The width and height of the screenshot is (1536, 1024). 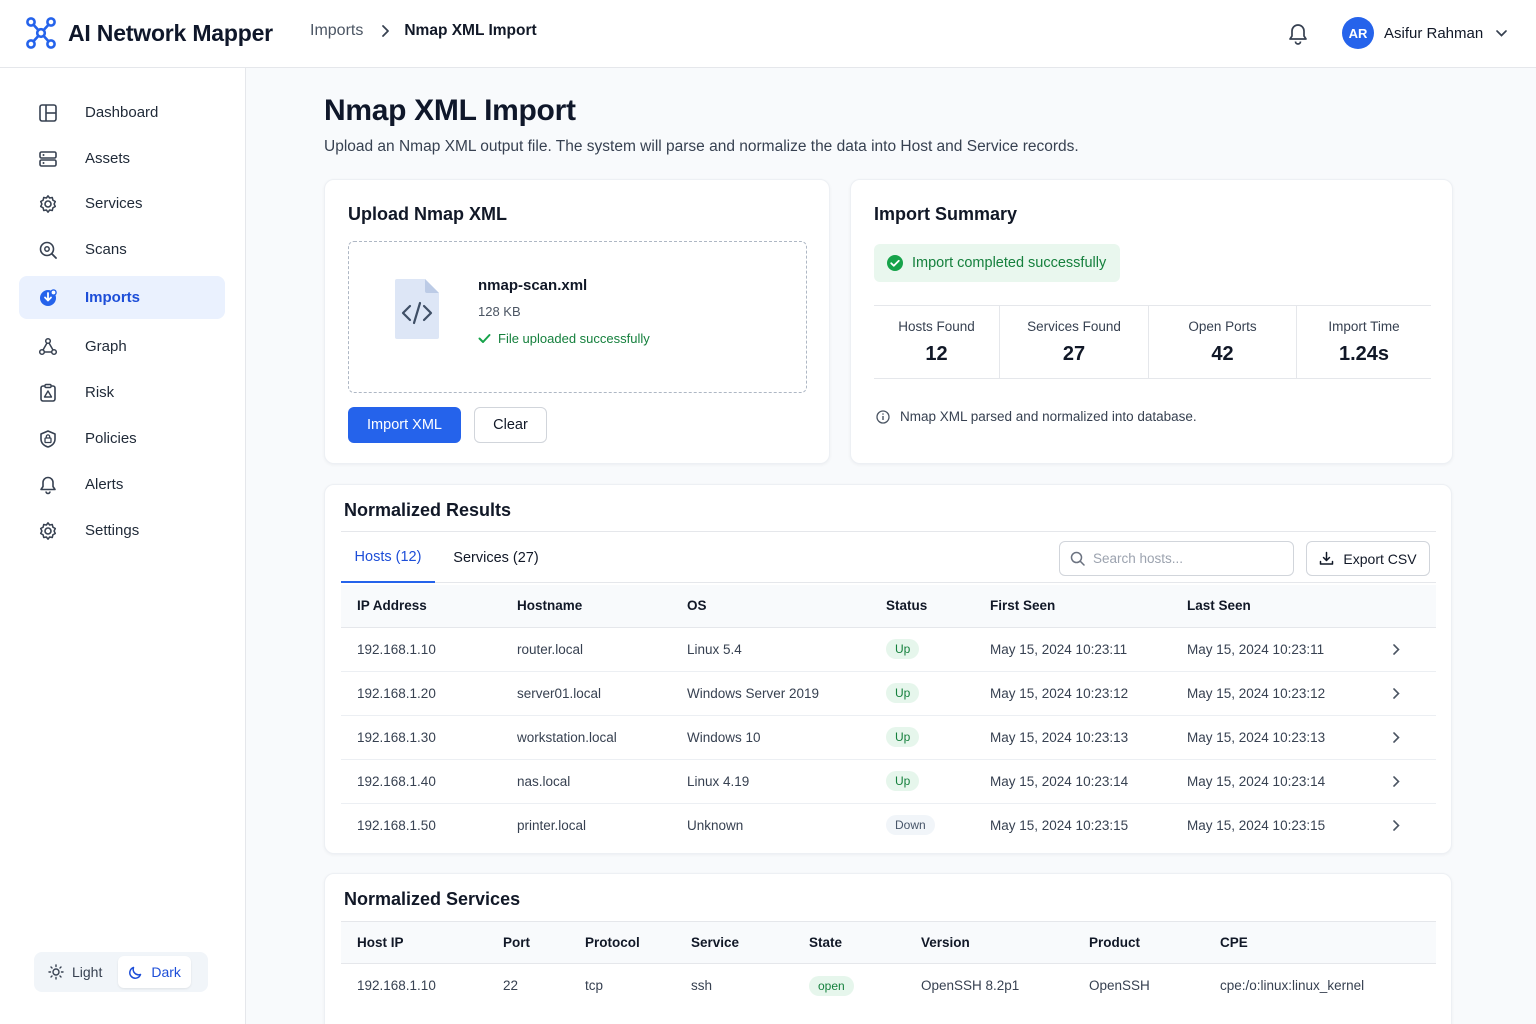 What do you see at coordinates (946, 214) in the screenshot?
I see `summary-card-title: Import Summary` at bounding box center [946, 214].